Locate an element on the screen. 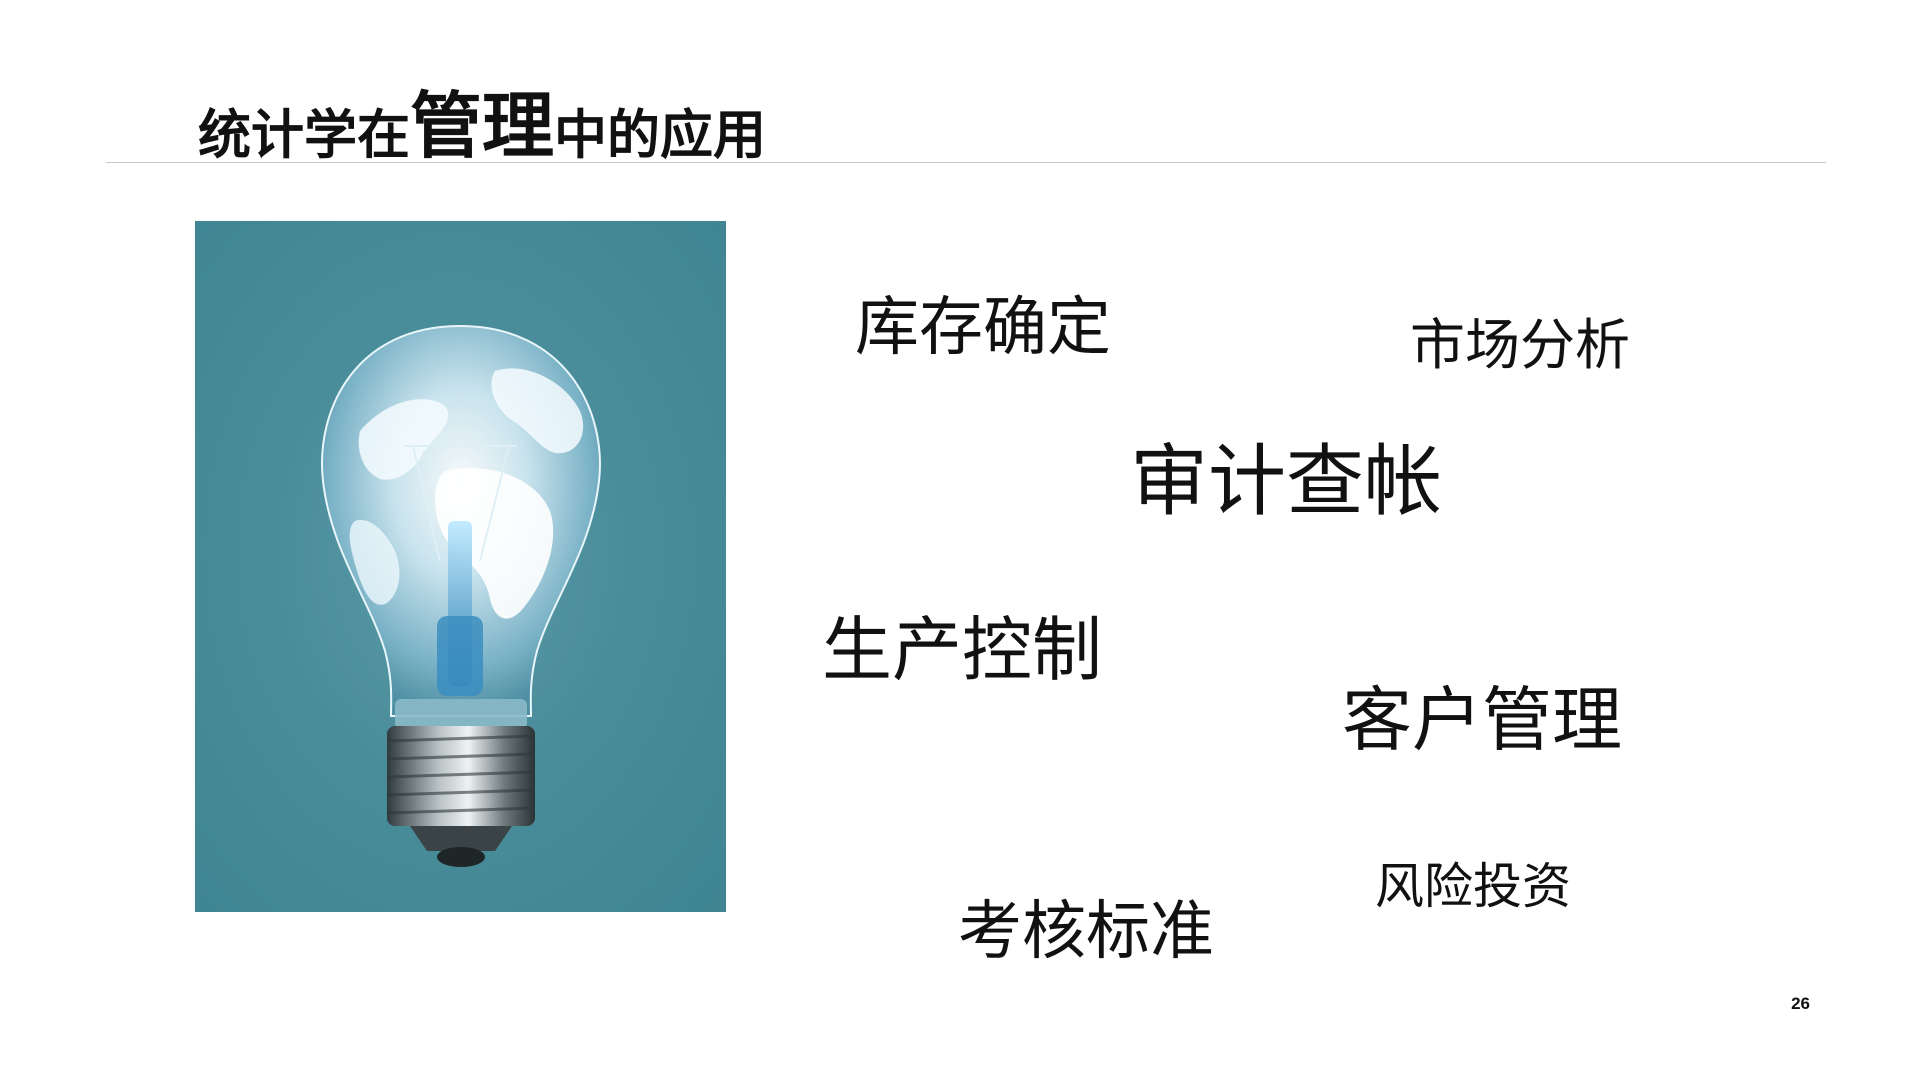  title-divider is located at coordinates (966, 162).